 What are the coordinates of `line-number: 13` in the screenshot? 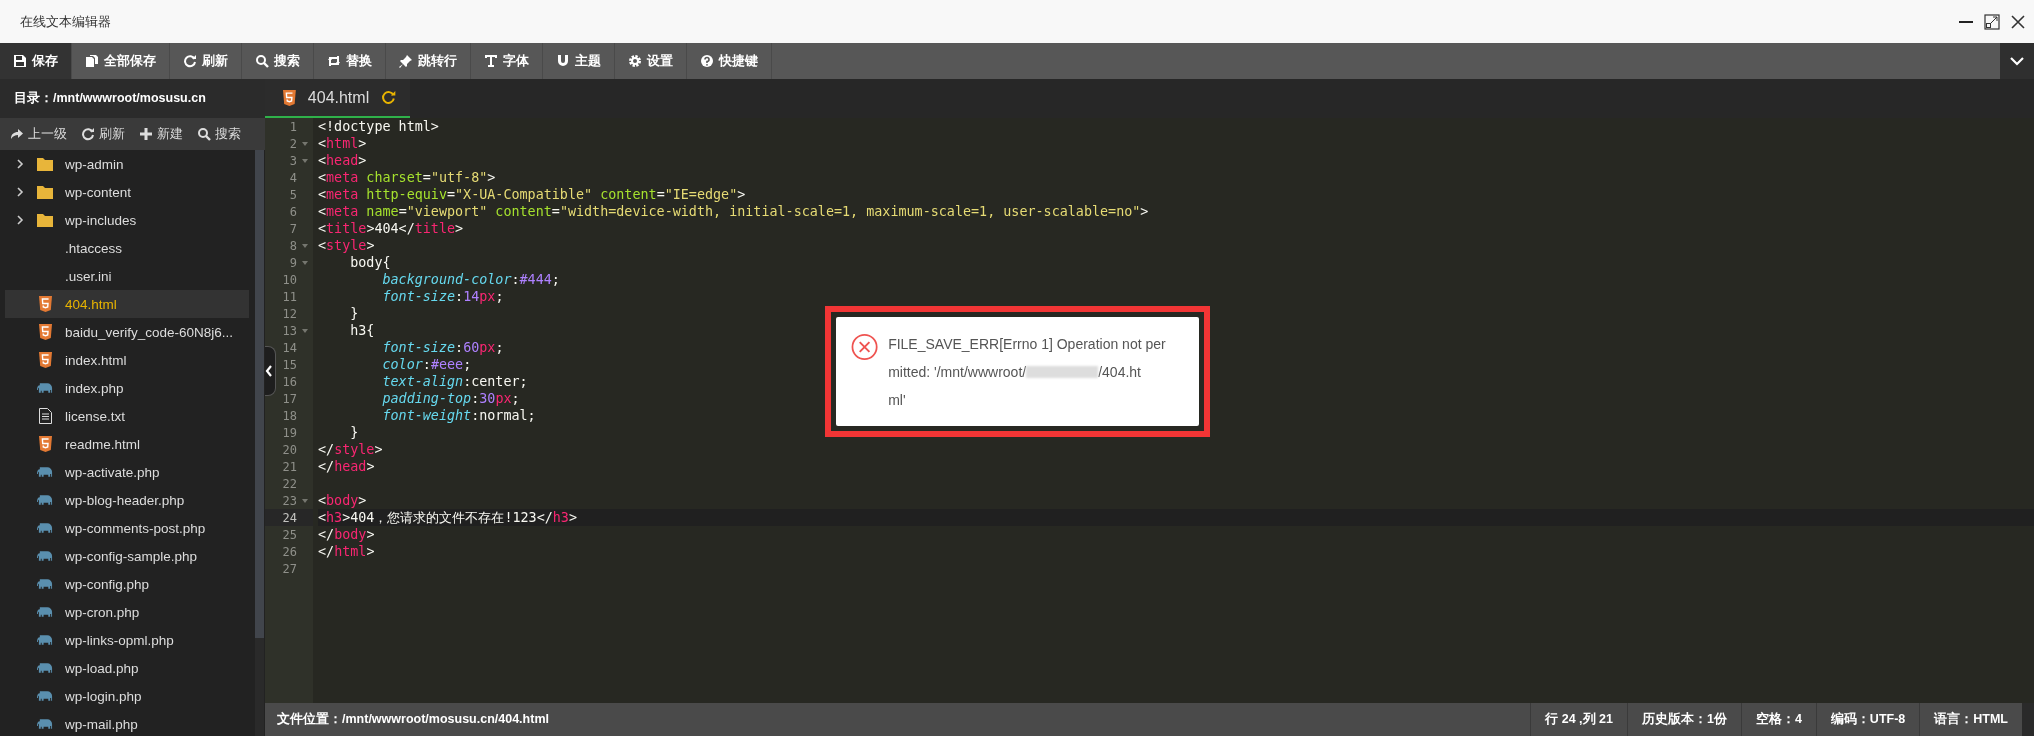 It's located at (289, 330).